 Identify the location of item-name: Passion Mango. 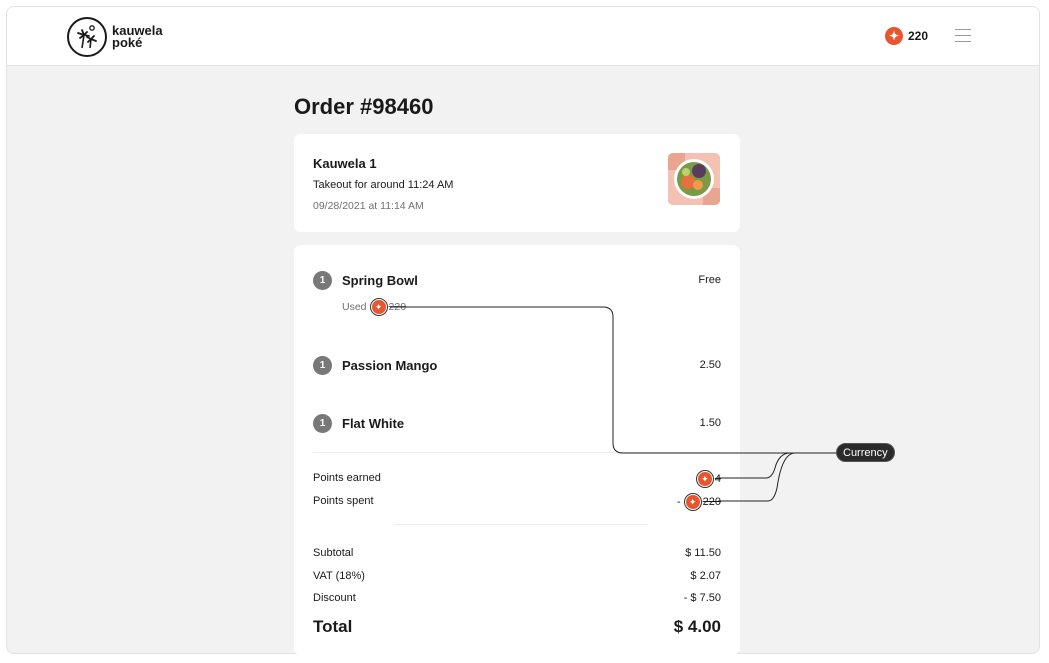
(390, 365).